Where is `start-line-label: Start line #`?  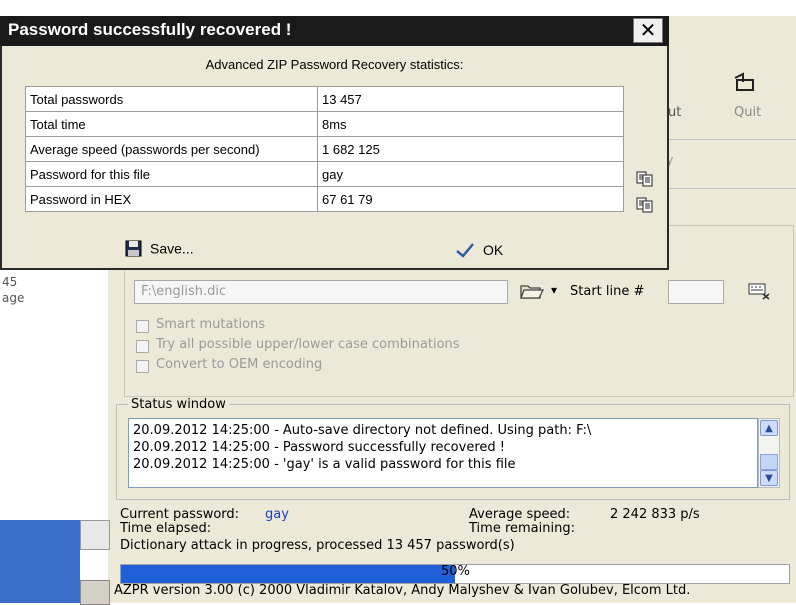 start-line-label: Start line # is located at coordinates (607, 291).